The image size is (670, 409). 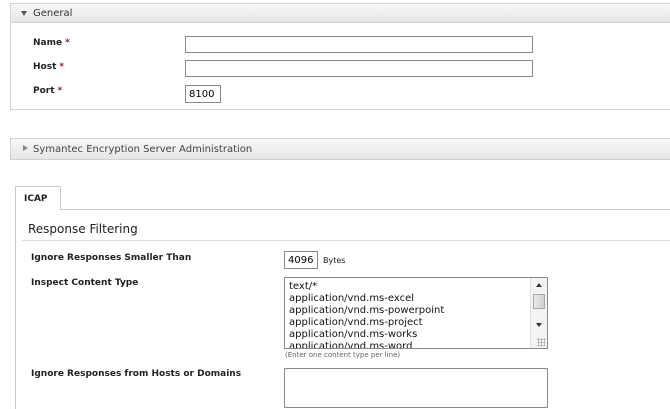 What do you see at coordinates (53, 13) in the screenshot?
I see `general-panel-title: General` at bounding box center [53, 13].